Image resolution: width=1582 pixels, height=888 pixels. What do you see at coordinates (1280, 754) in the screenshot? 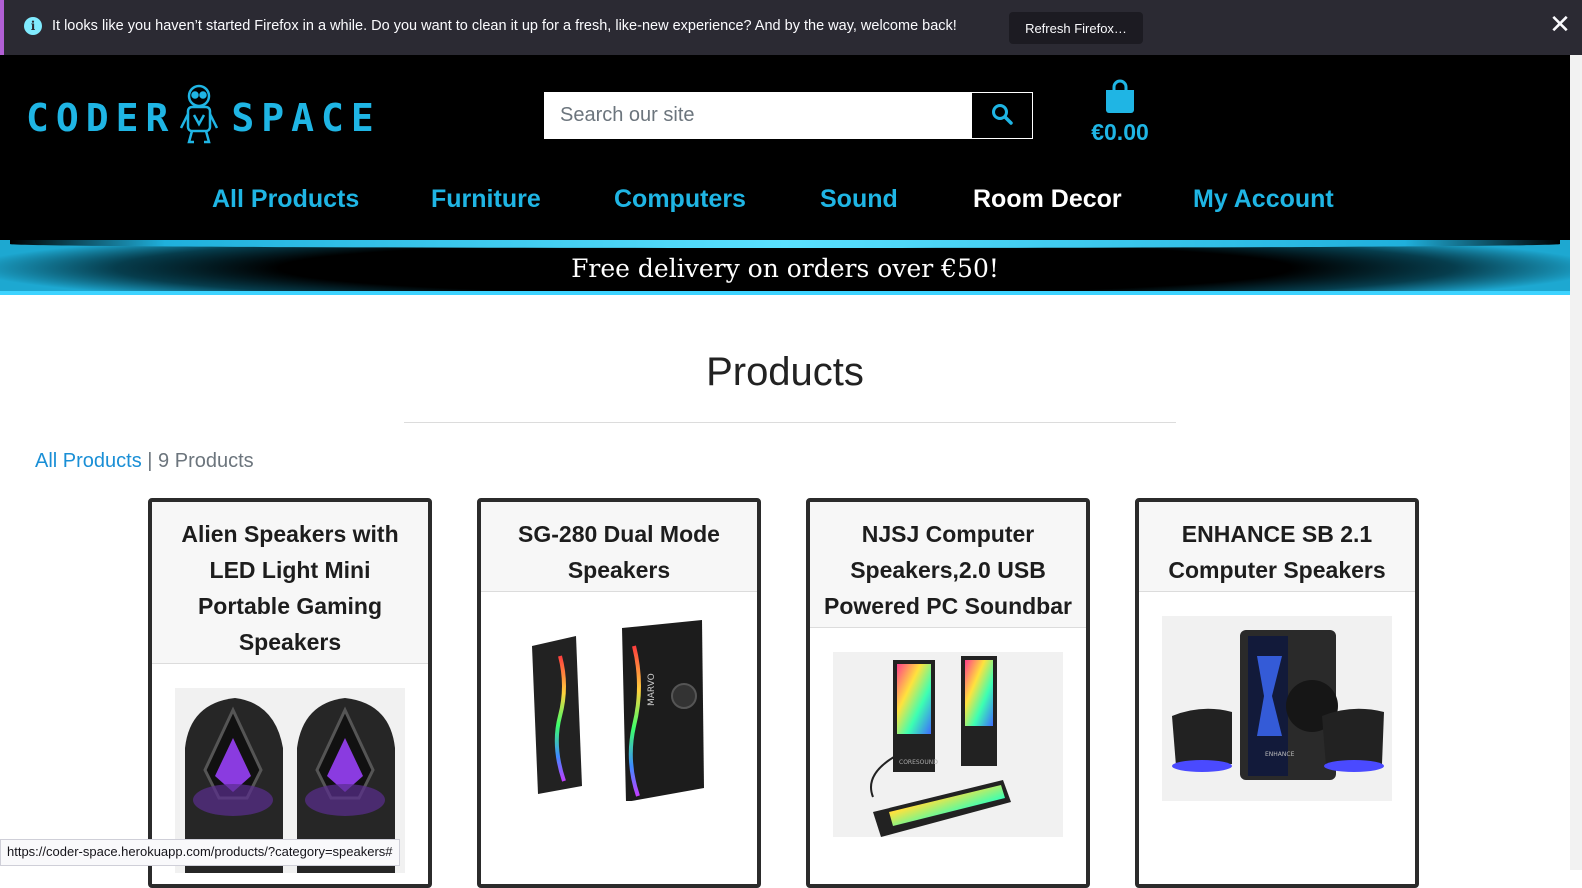
I see `brand-label: ENHANCE` at bounding box center [1280, 754].